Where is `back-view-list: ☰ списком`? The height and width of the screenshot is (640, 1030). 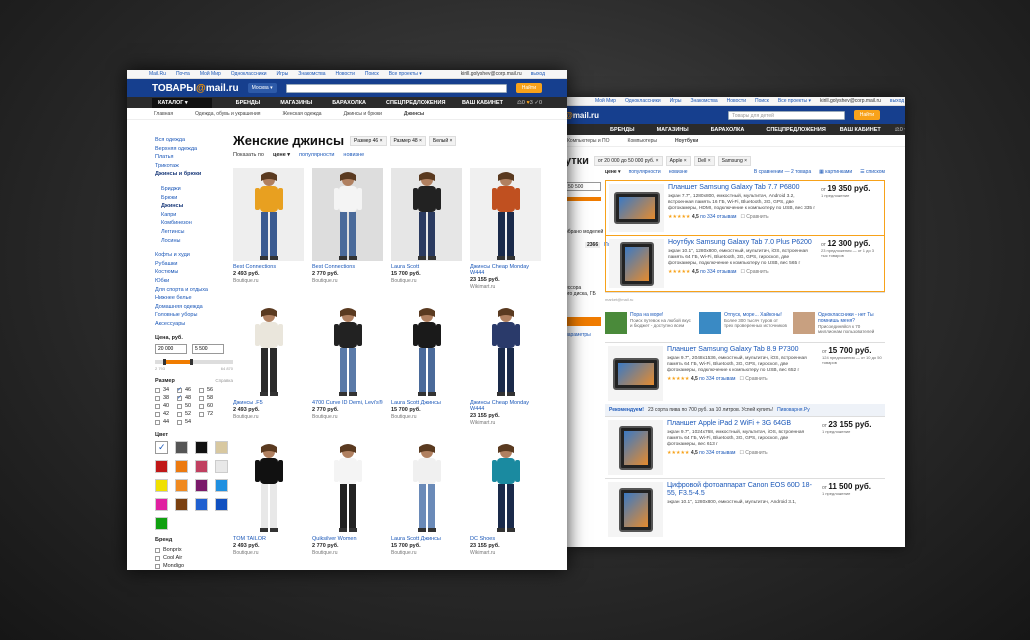 back-view-list: ☰ списком is located at coordinates (872, 172).